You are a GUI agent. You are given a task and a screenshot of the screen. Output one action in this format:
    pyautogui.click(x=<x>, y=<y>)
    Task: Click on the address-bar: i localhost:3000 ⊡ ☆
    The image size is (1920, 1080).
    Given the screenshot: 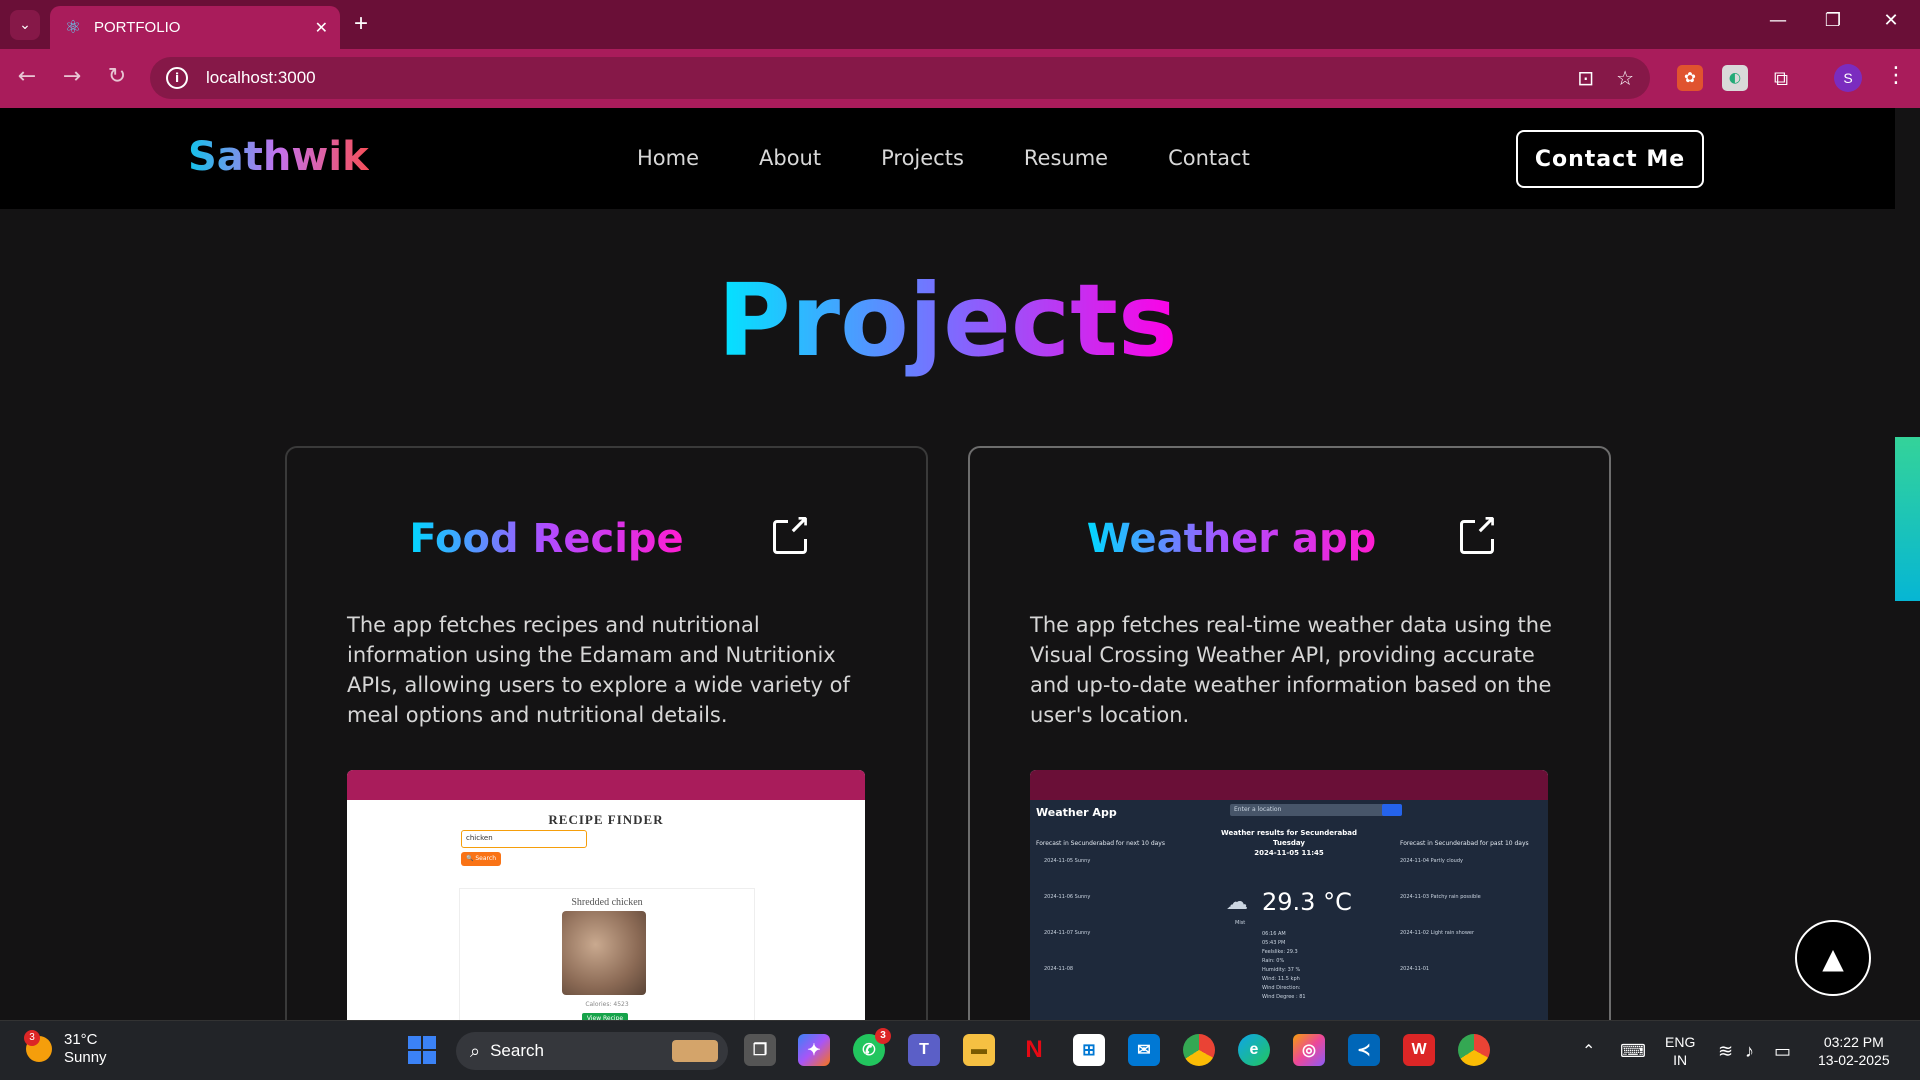 What is the action you would take?
    pyautogui.click(x=900, y=78)
    